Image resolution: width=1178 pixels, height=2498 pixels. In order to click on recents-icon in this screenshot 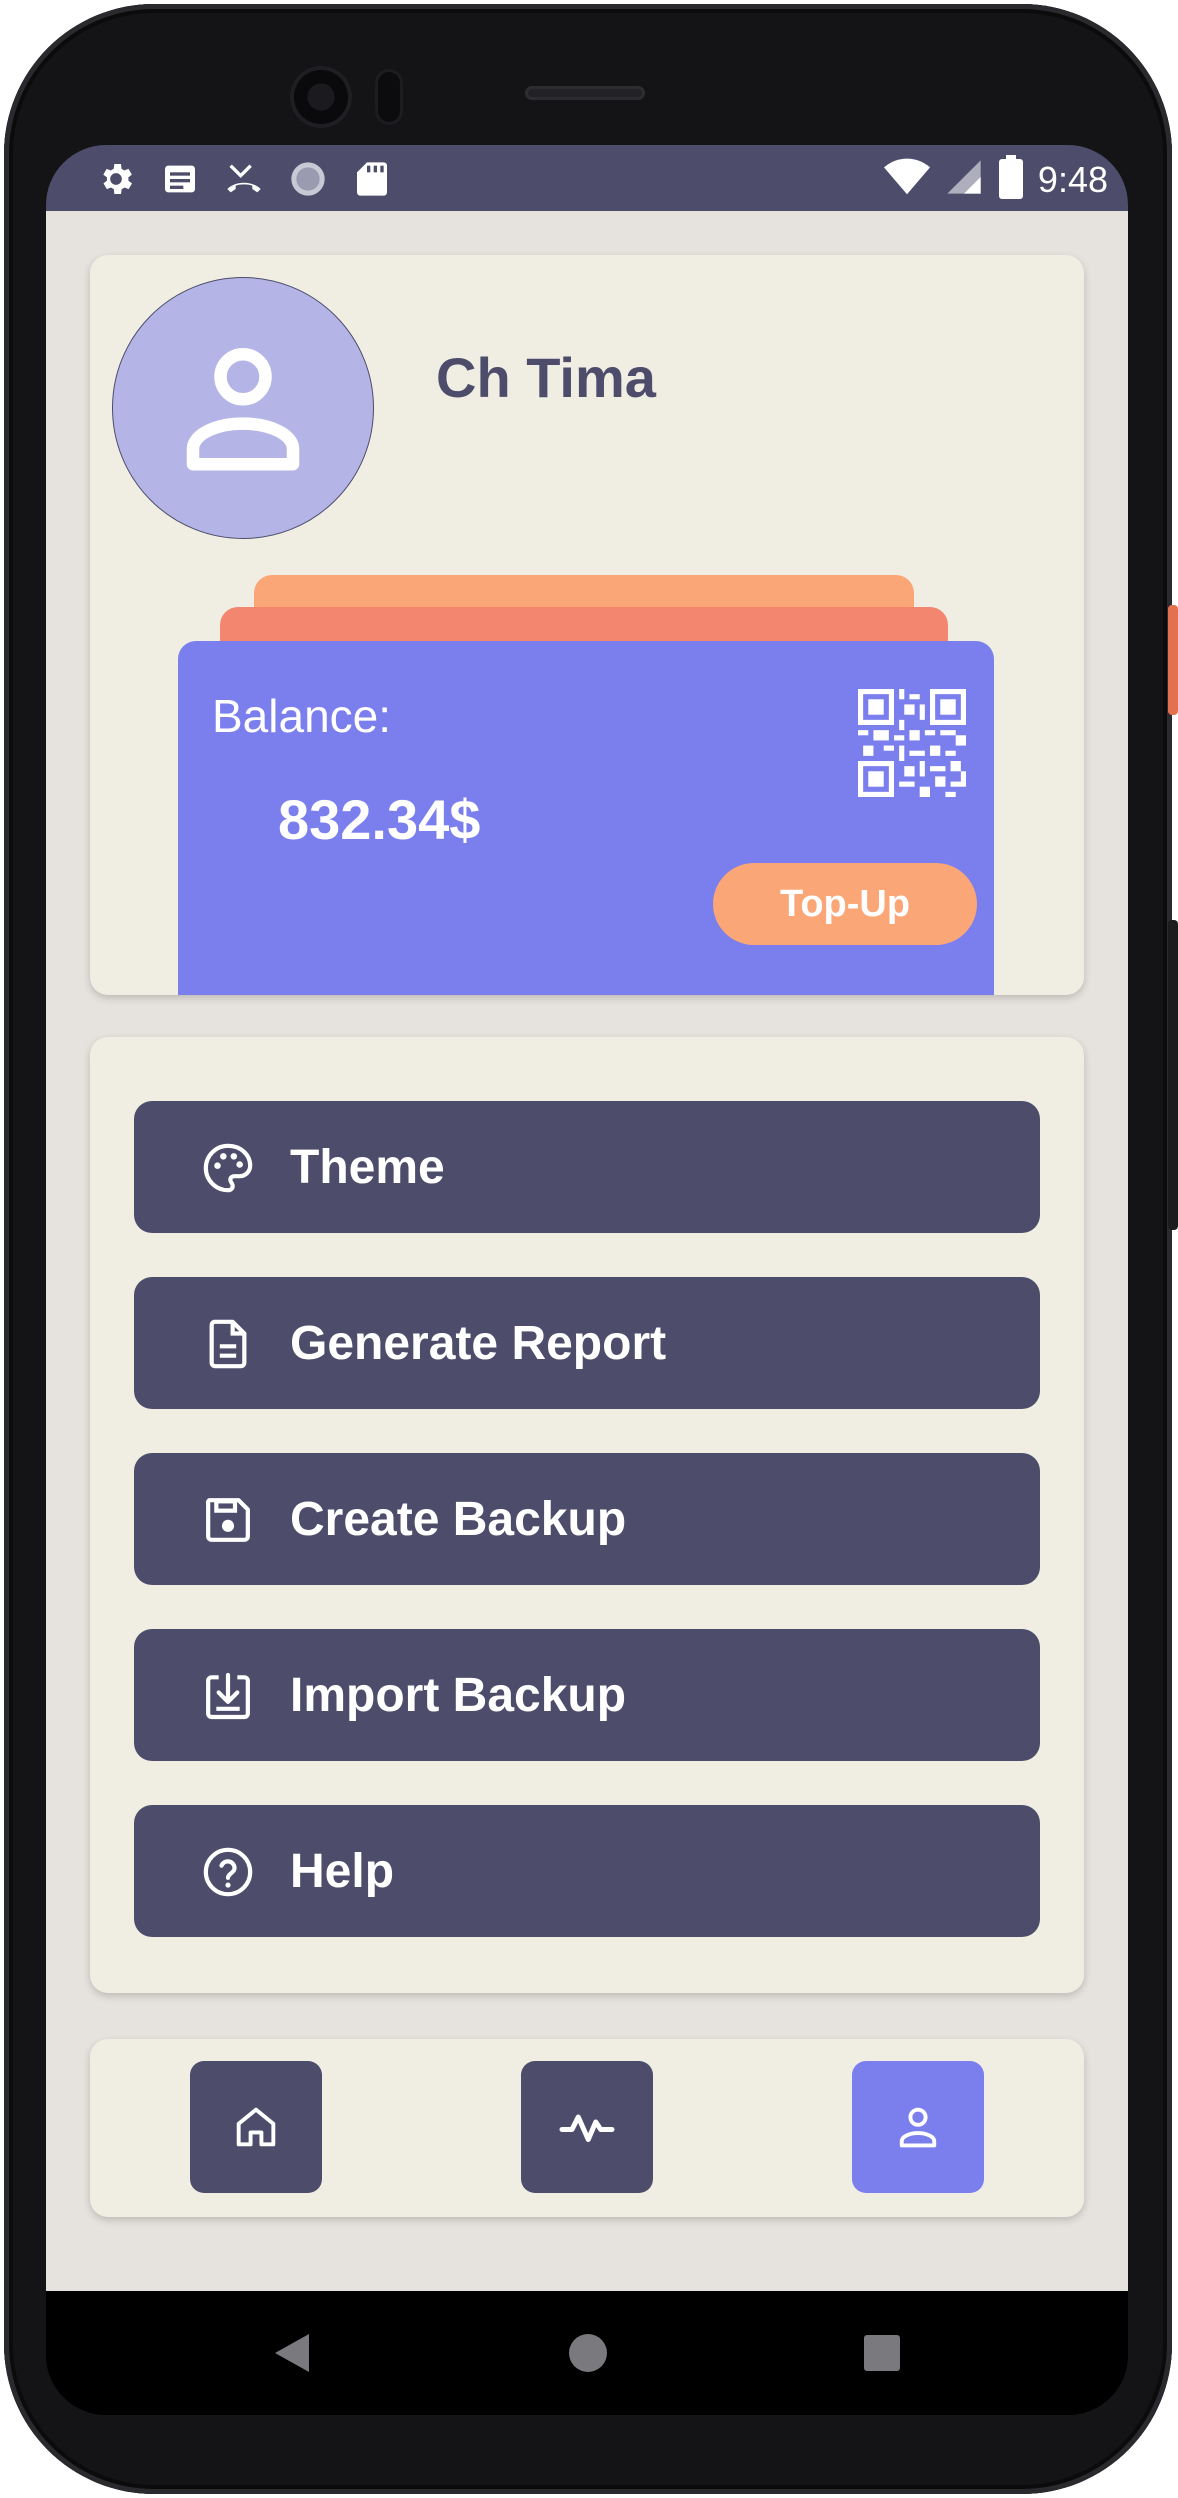, I will do `click(882, 2353)`.